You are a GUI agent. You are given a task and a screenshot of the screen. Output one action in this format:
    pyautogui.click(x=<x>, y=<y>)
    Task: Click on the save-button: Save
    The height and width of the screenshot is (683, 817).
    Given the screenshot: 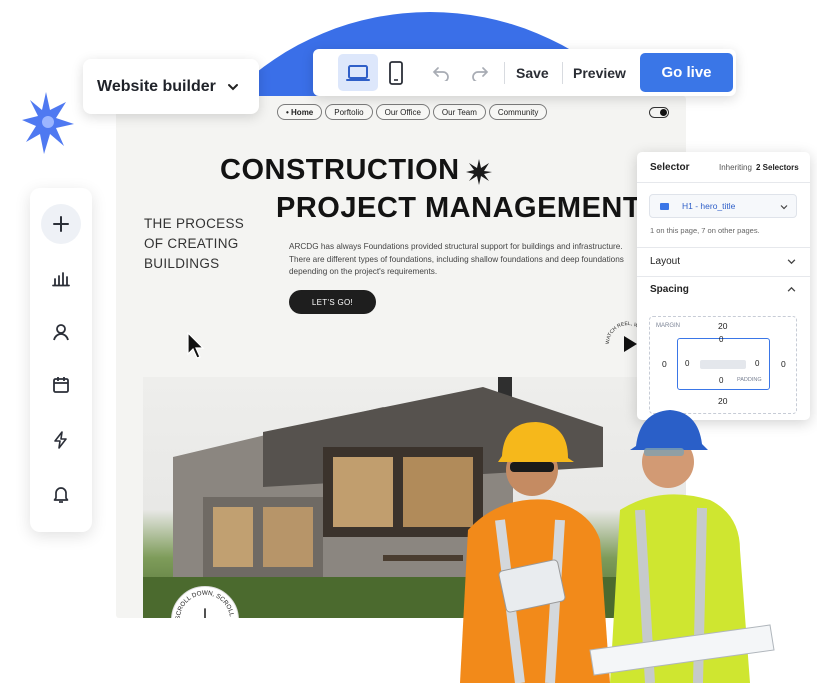 What is the action you would take?
    pyautogui.click(x=532, y=72)
    